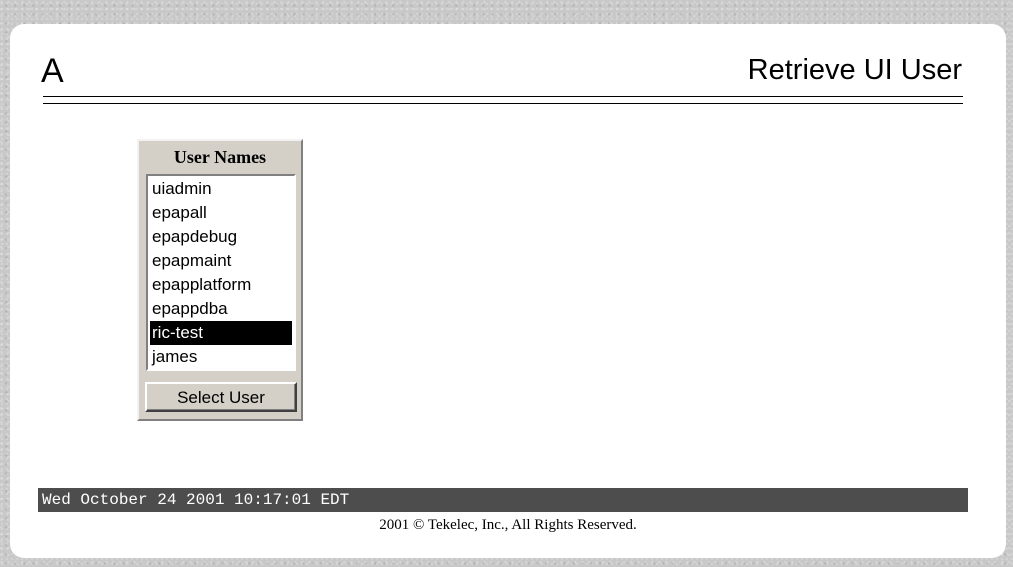  Describe the element at coordinates (221, 309) in the screenshot. I see `listbox-option: epappdba` at that location.